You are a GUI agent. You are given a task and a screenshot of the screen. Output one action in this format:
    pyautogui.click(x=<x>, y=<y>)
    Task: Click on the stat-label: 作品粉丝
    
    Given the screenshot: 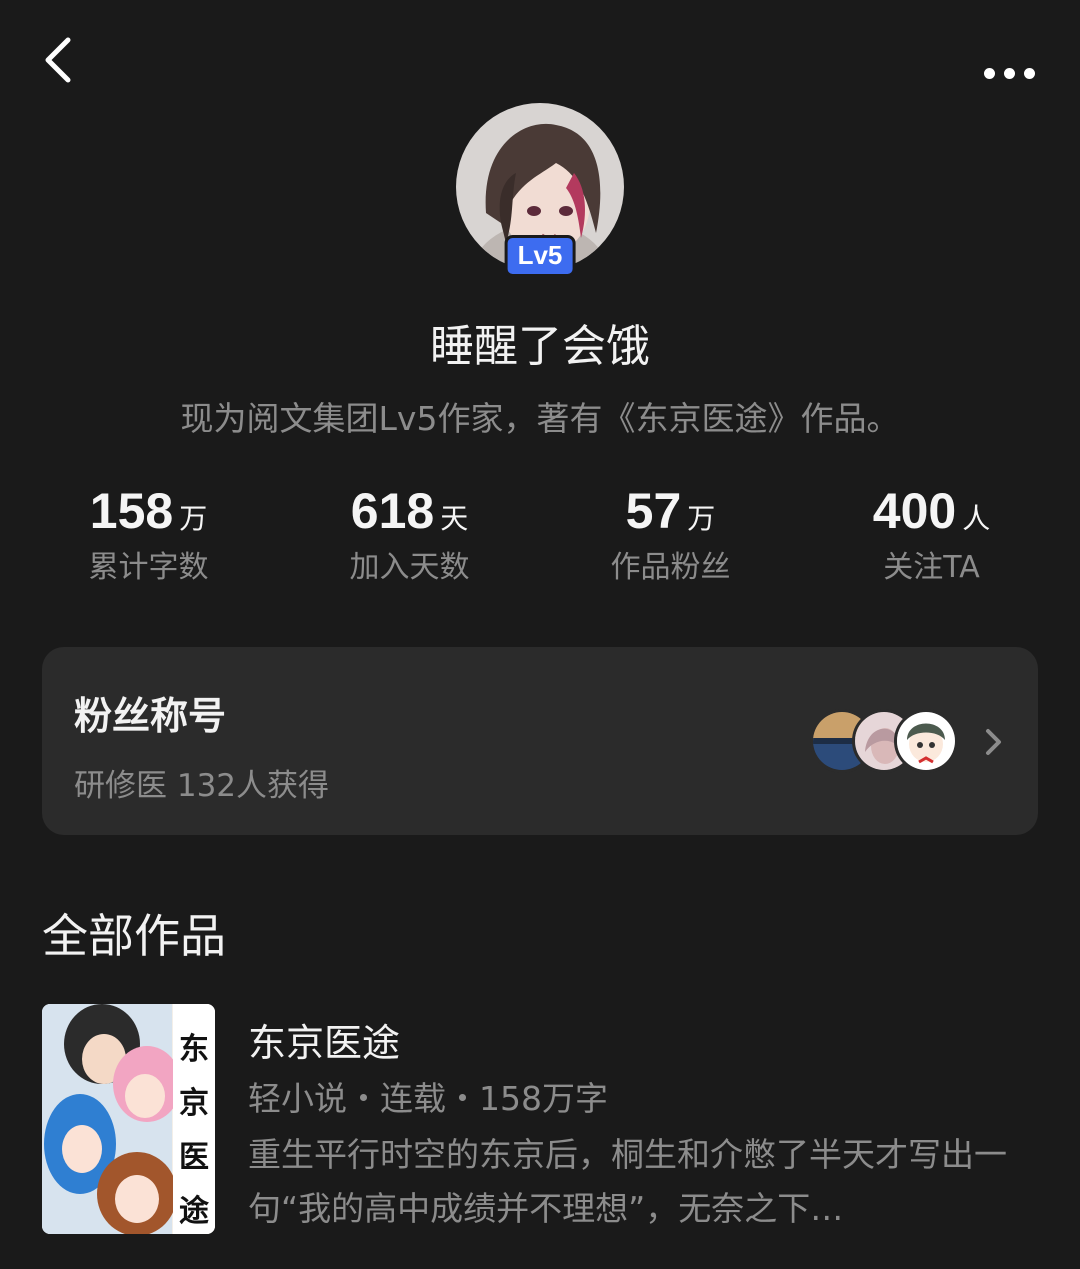 What is the action you would take?
    pyautogui.click(x=670, y=567)
    